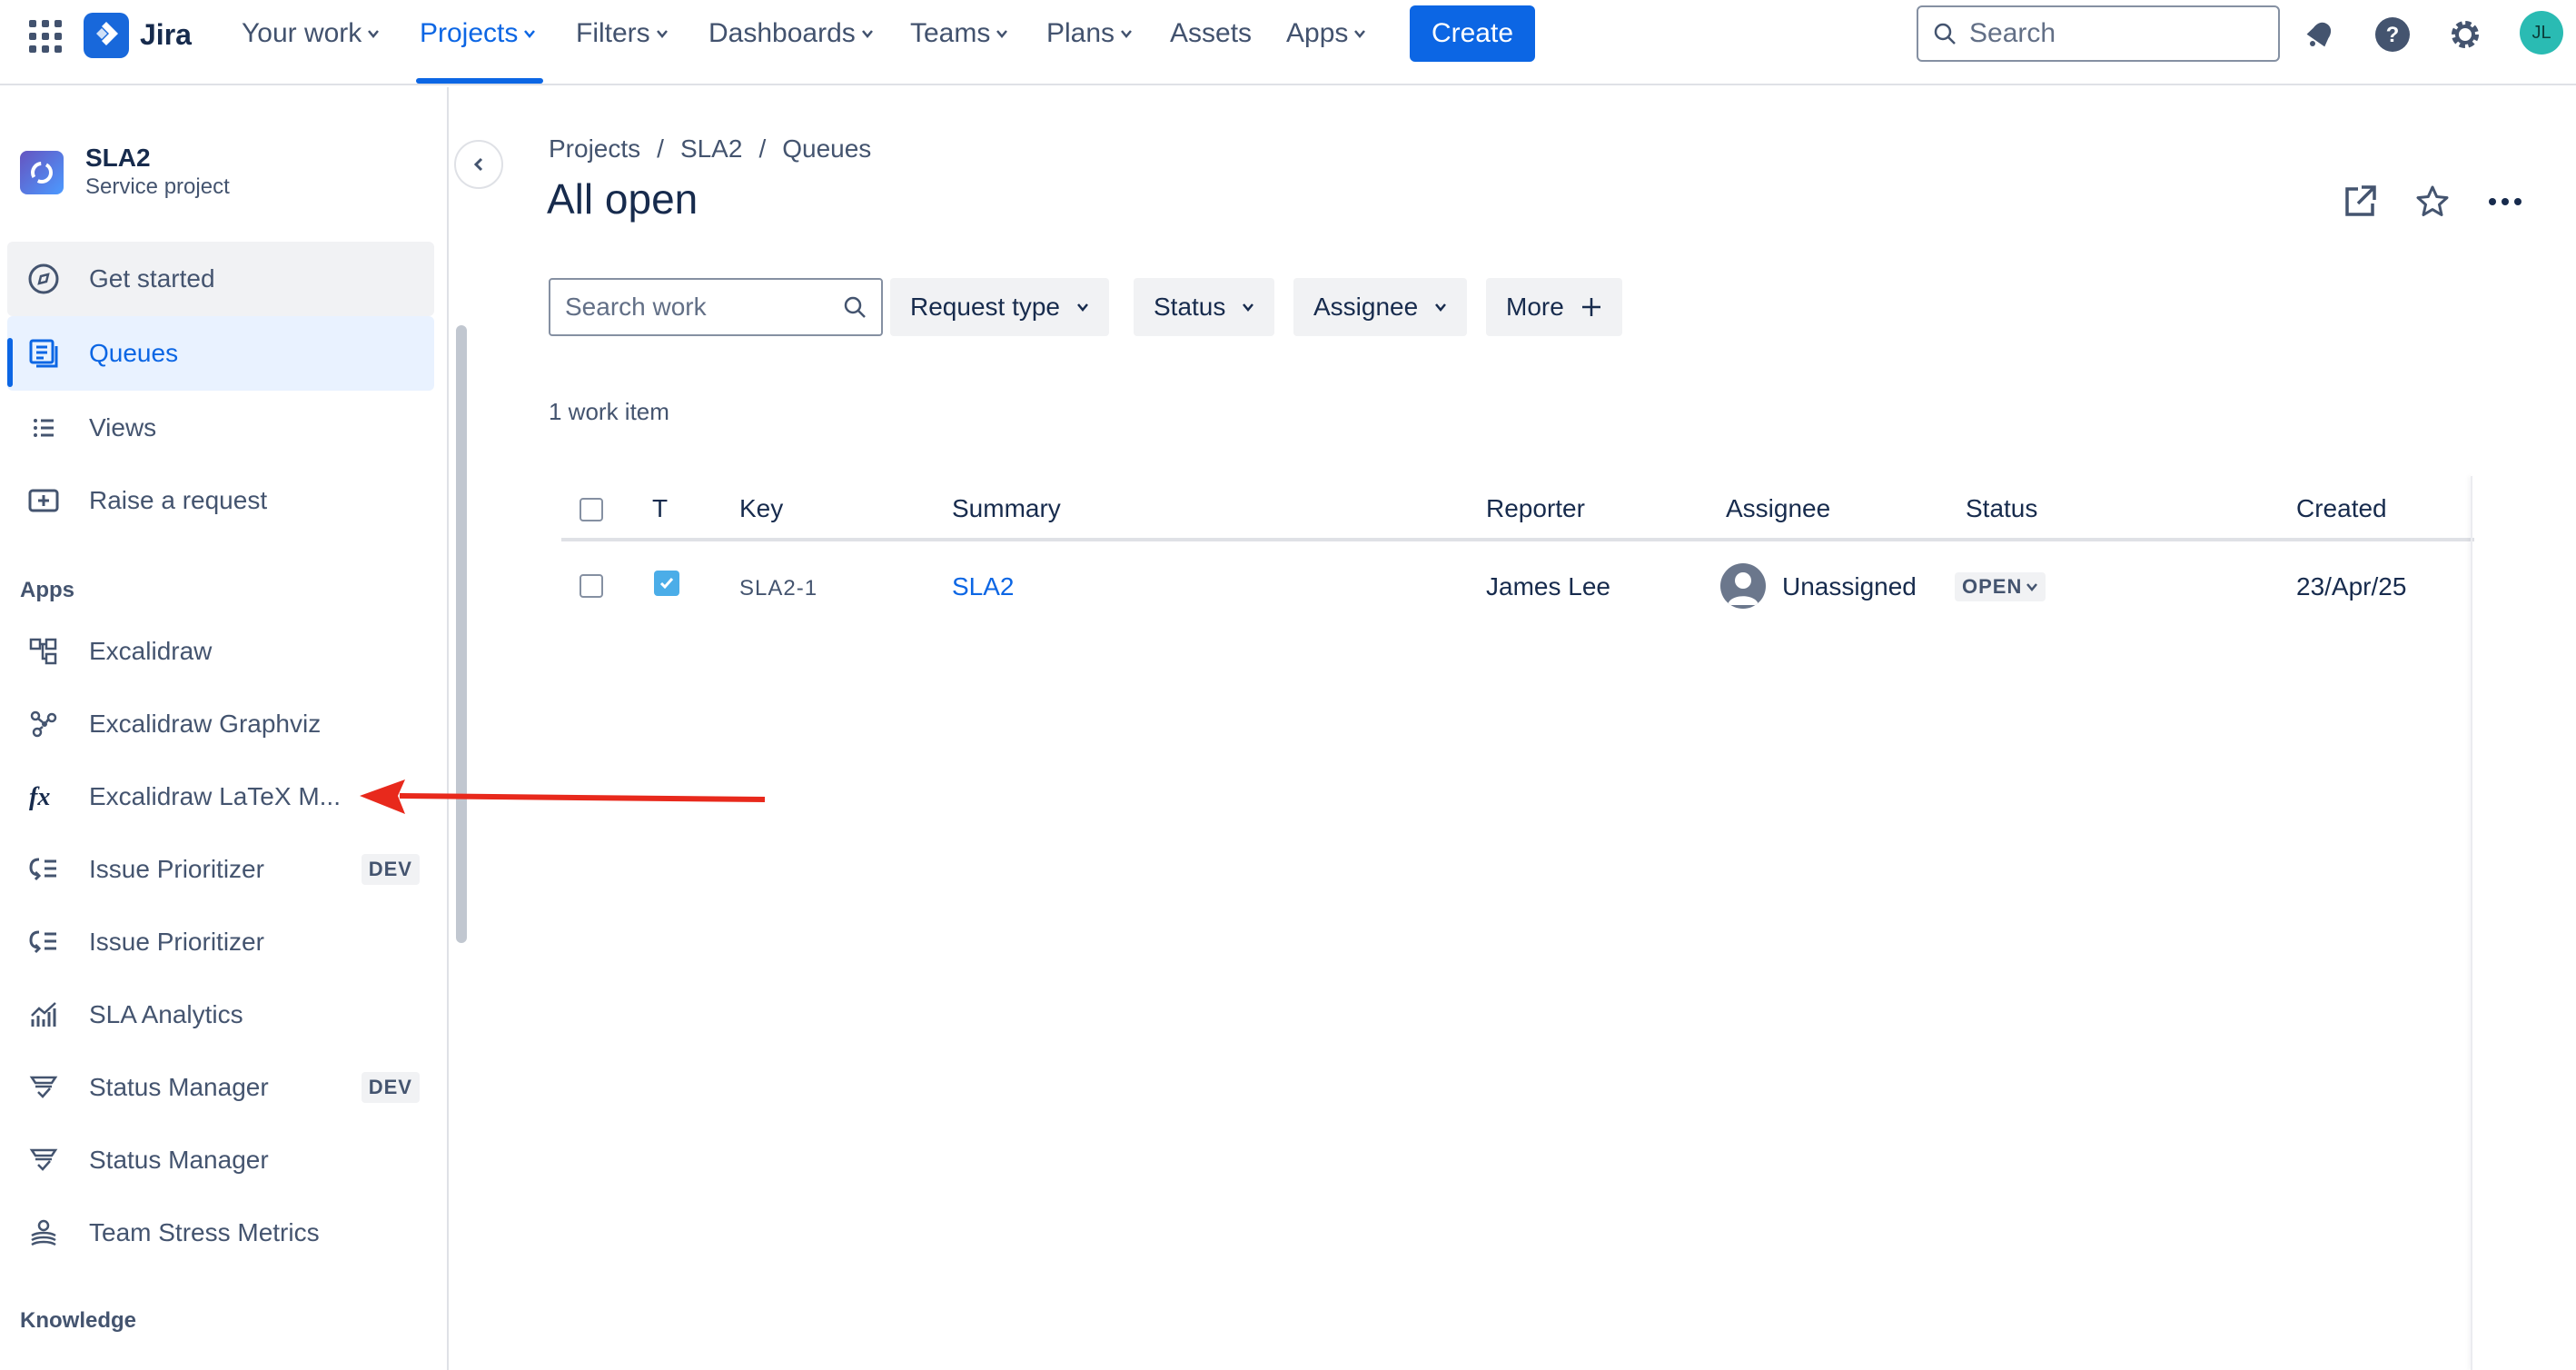 This screenshot has width=2576, height=1370. I want to click on analytics-icon, so click(43, 1015).